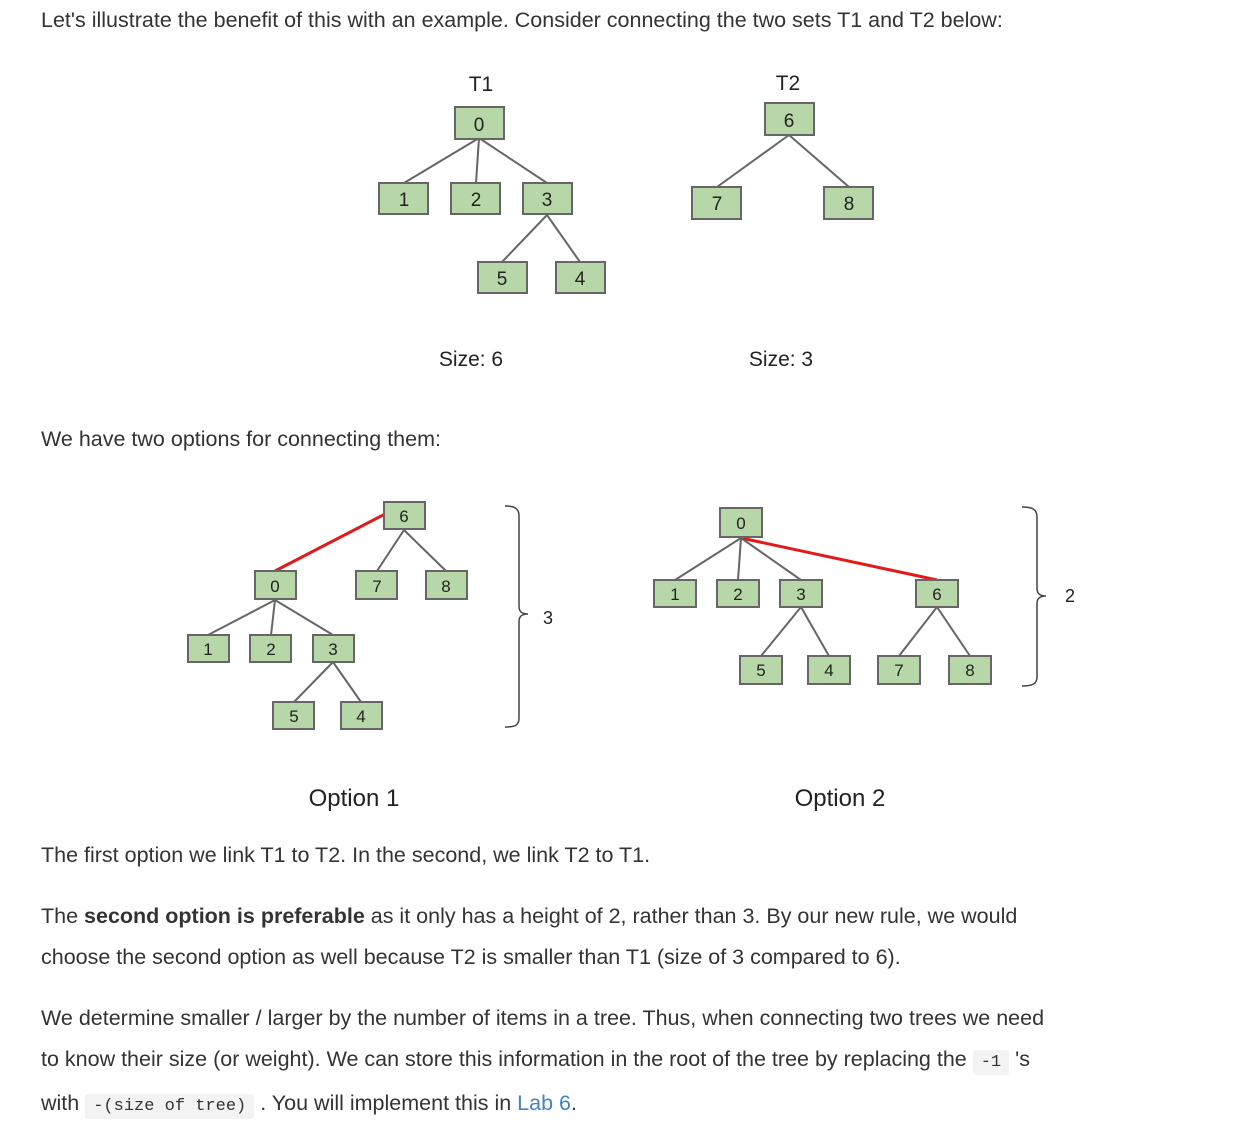  What do you see at coordinates (544, 1103) in the screenshot?
I see `lab-6-link: Lab 6` at bounding box center [544, 1103].